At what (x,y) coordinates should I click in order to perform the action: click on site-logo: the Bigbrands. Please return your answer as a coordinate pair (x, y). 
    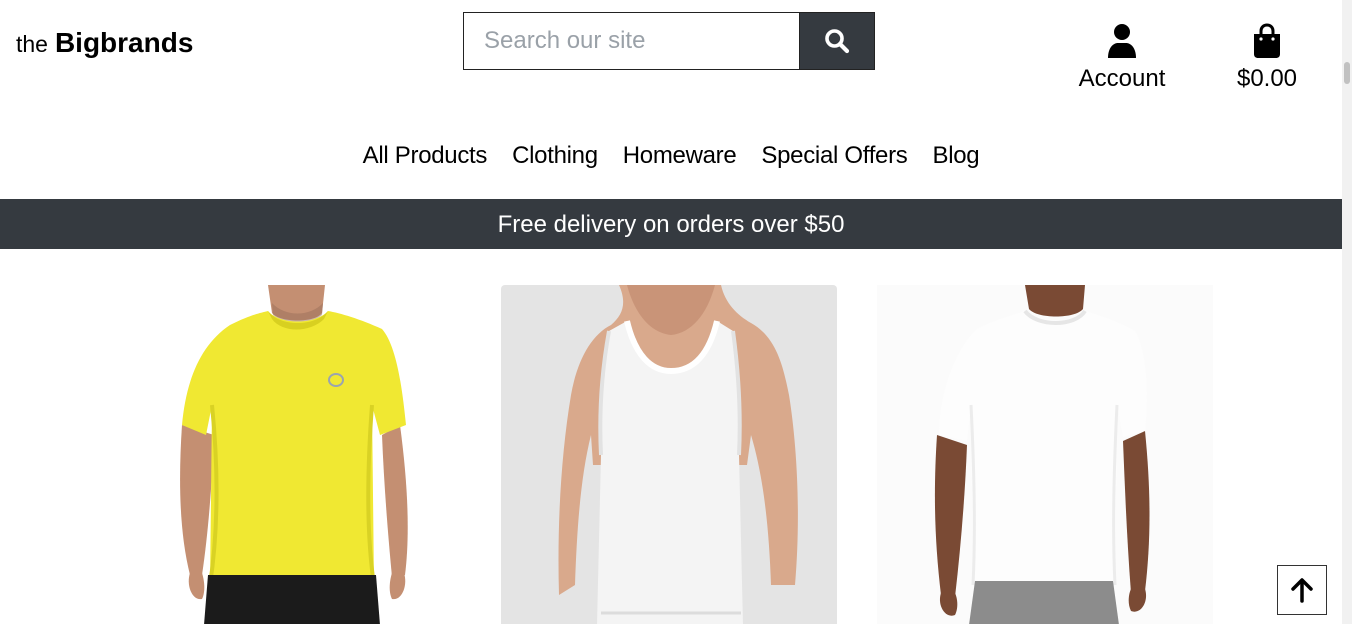
    Looking at the image, I should click on (104, 43).